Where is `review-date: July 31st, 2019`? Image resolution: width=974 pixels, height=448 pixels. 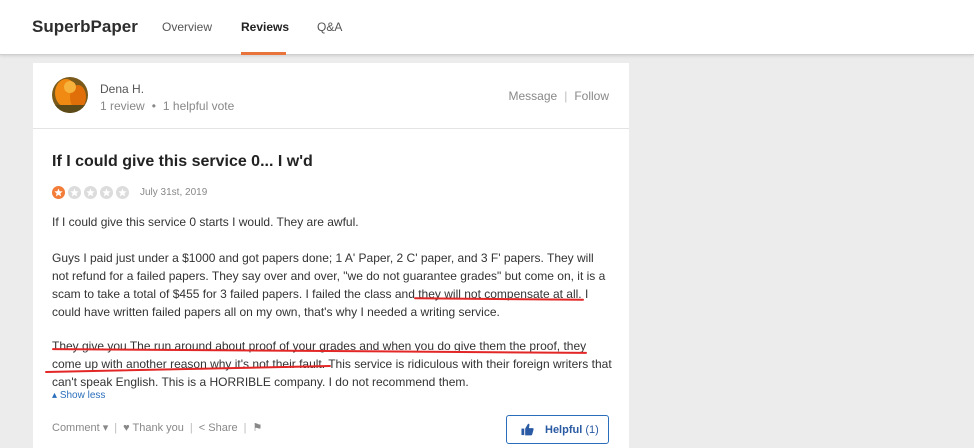 review-date: July 31st, 2019 is located at coordinates (174, 192).